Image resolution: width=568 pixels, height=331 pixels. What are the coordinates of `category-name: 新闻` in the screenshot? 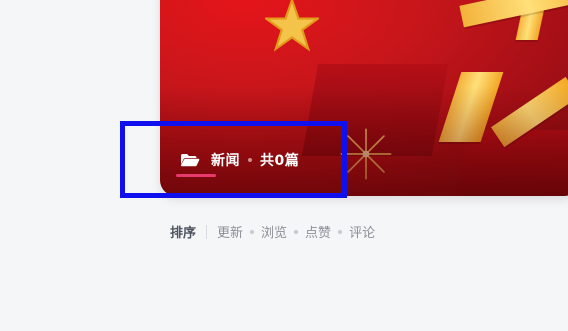 It's located at (225, 161).